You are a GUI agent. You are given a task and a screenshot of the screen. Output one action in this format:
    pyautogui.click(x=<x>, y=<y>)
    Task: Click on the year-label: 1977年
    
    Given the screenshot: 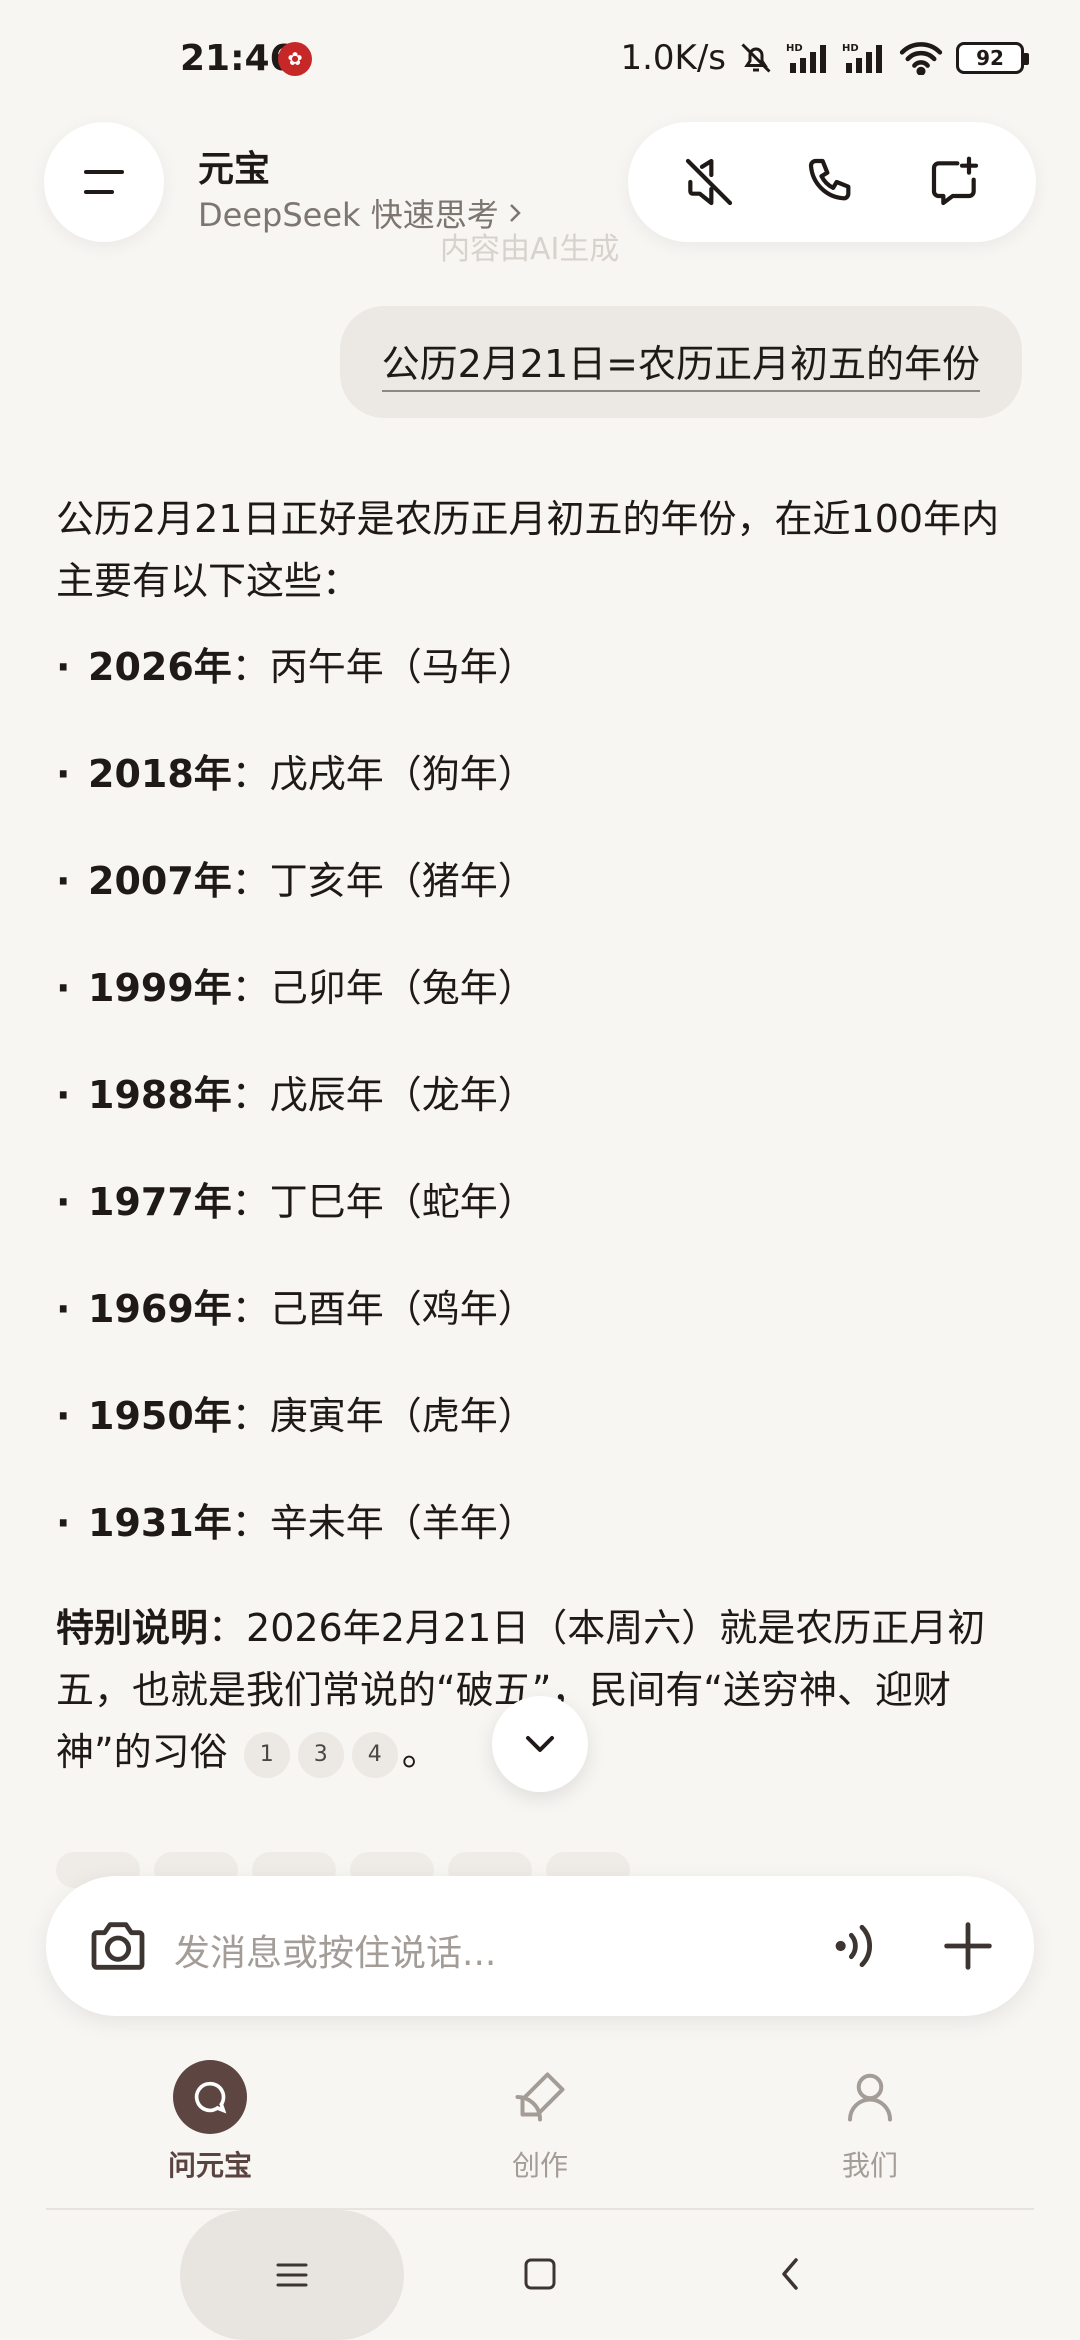 What is the action you would take?
    pyautogui.click(x=160, y=1202)
    